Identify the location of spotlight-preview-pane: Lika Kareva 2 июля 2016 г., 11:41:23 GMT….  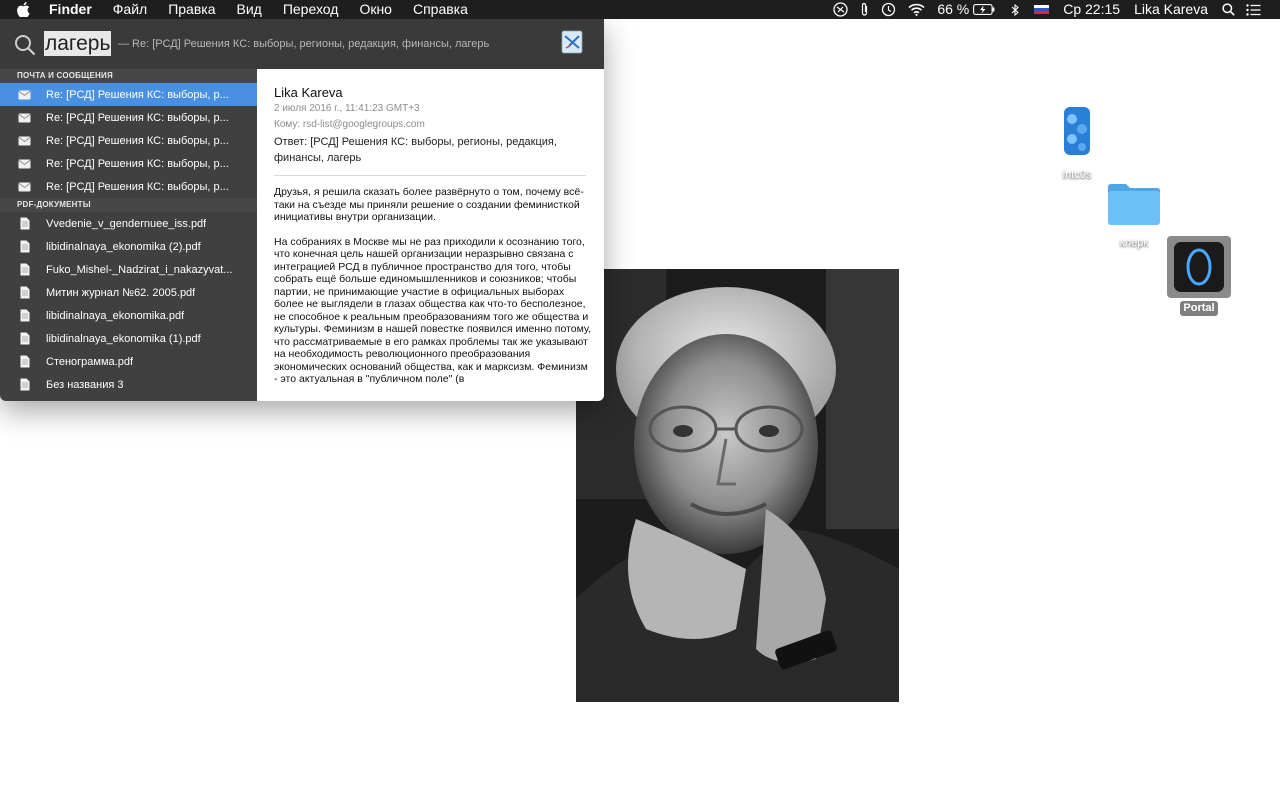
(430, 235).